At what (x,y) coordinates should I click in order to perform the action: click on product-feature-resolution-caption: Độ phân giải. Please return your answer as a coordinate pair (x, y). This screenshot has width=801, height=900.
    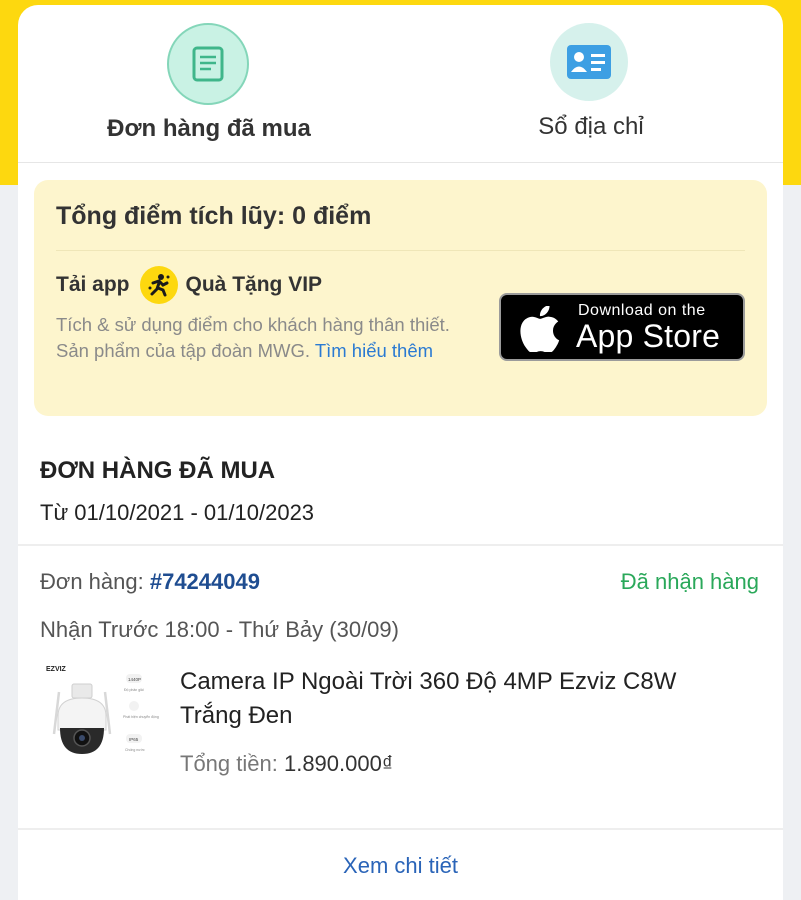
    Looking at the image, I should click on (134, 690).